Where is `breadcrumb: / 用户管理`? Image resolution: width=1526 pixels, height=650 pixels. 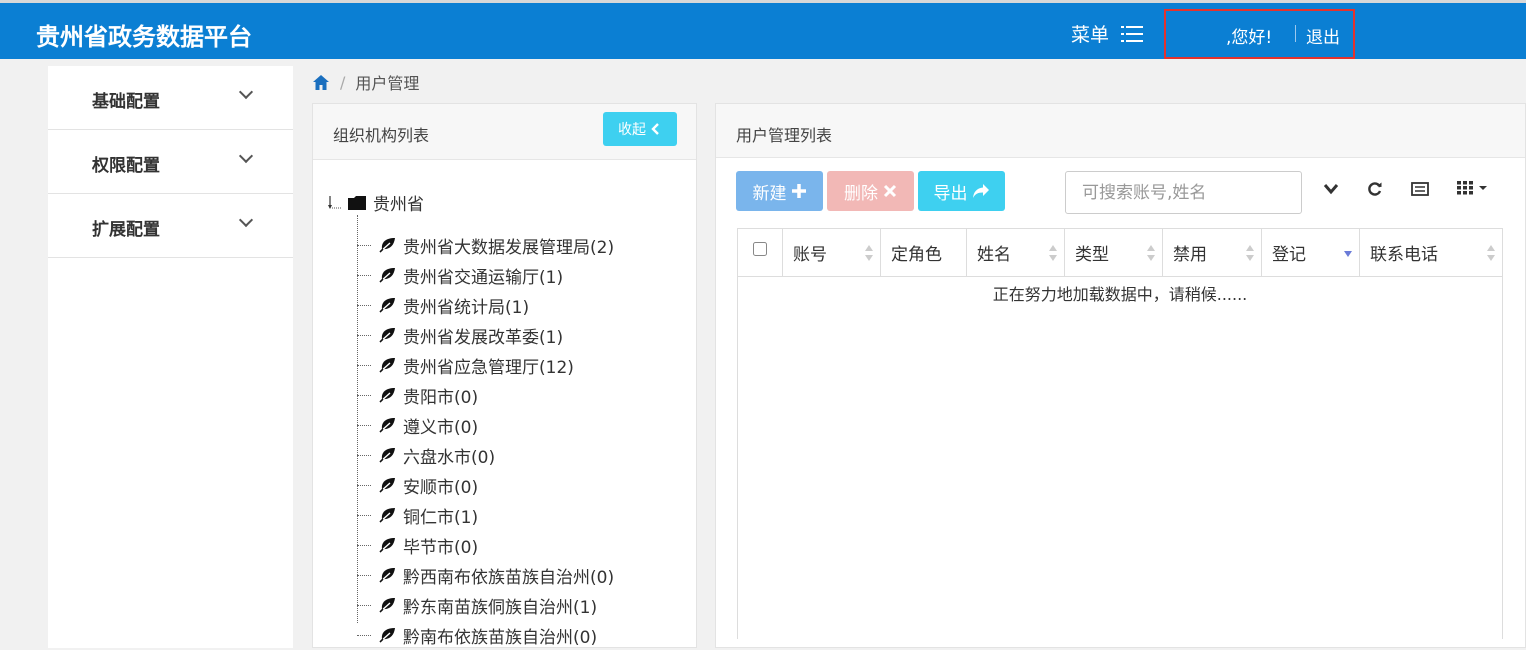 breadcrumb: / 用户管理 is located at coordinates (365, 82).